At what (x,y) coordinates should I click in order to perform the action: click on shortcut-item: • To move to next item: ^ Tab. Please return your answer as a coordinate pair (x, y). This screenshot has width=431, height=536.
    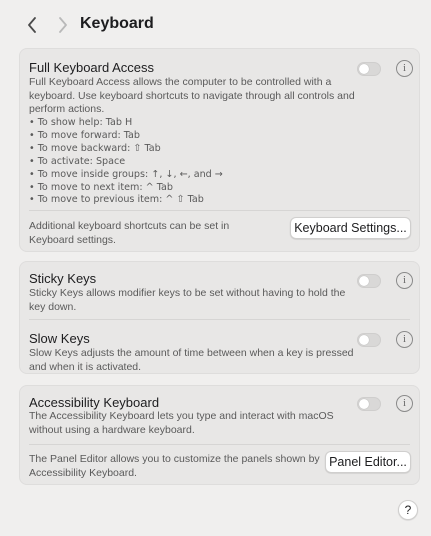
    Looking at the image, I should click on (101, 187).